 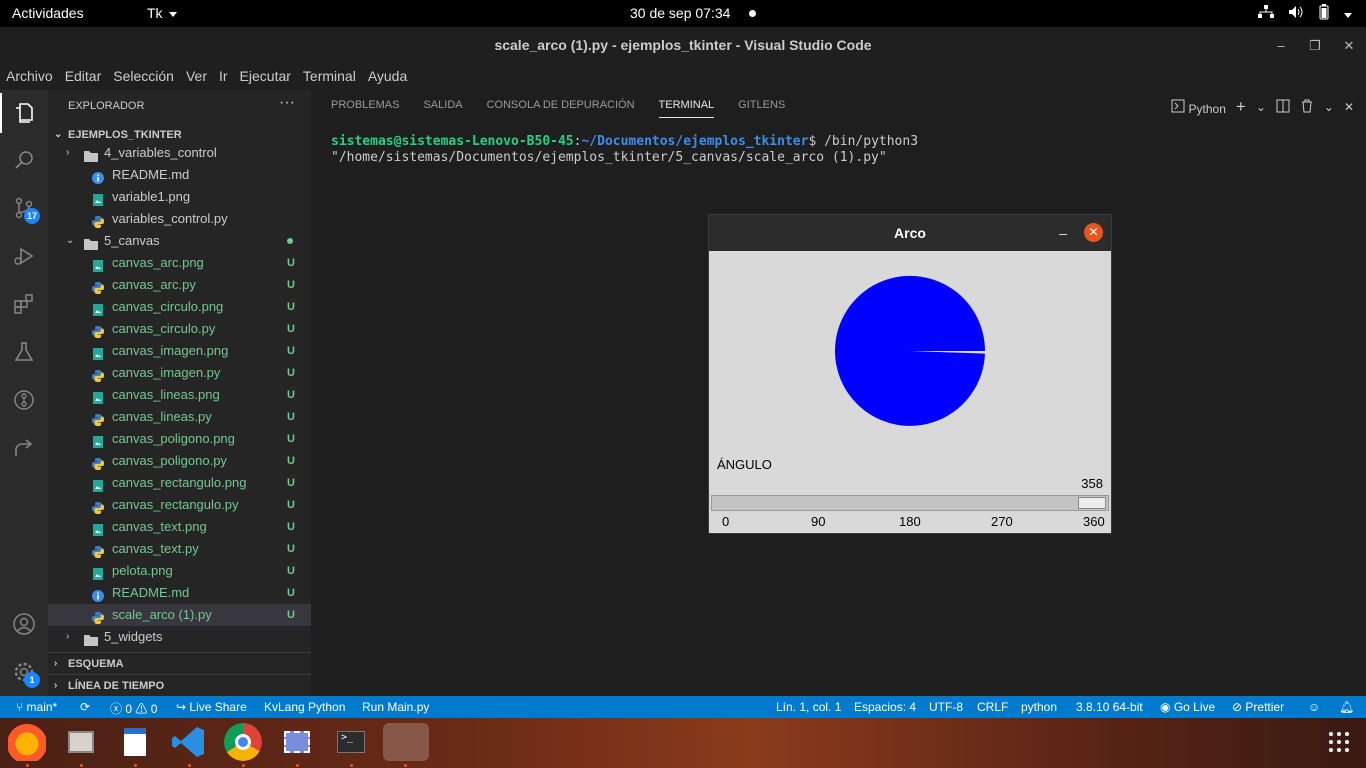 What do you see at coordinates (1091, 503) in the screenshot?
I see `scale-slider-handle` at bounding box center [1091, 503].